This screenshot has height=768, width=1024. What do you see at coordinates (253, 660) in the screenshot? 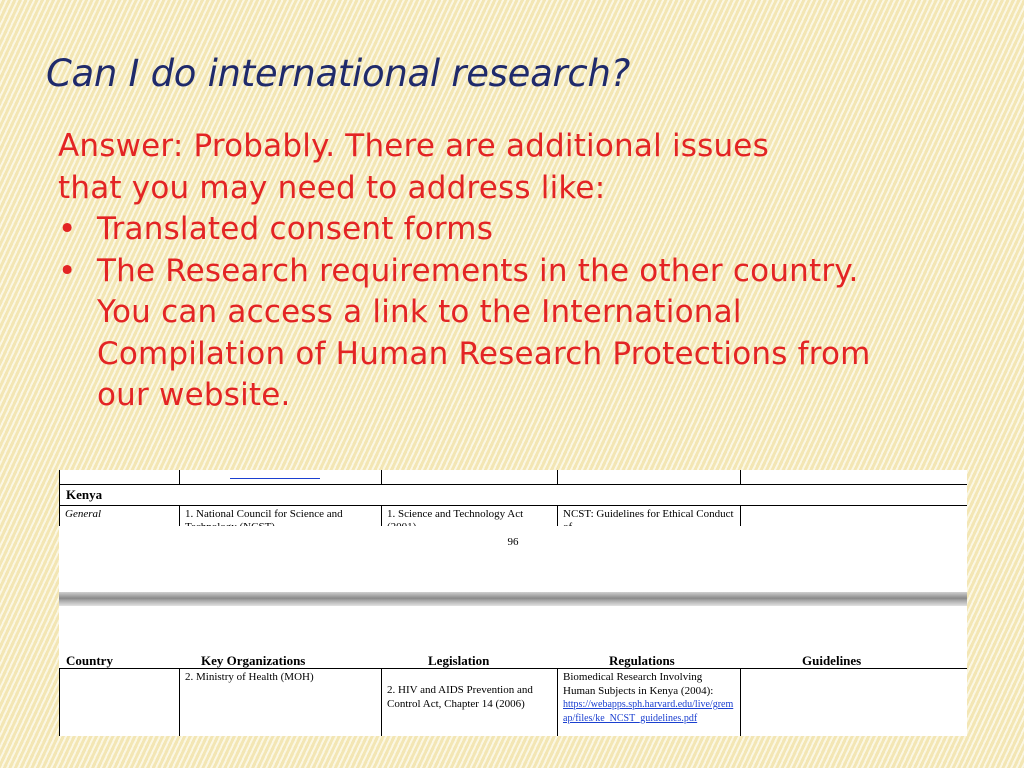
I see `header-key-organizations: Key Organizations` at bounding box center [253, 660].